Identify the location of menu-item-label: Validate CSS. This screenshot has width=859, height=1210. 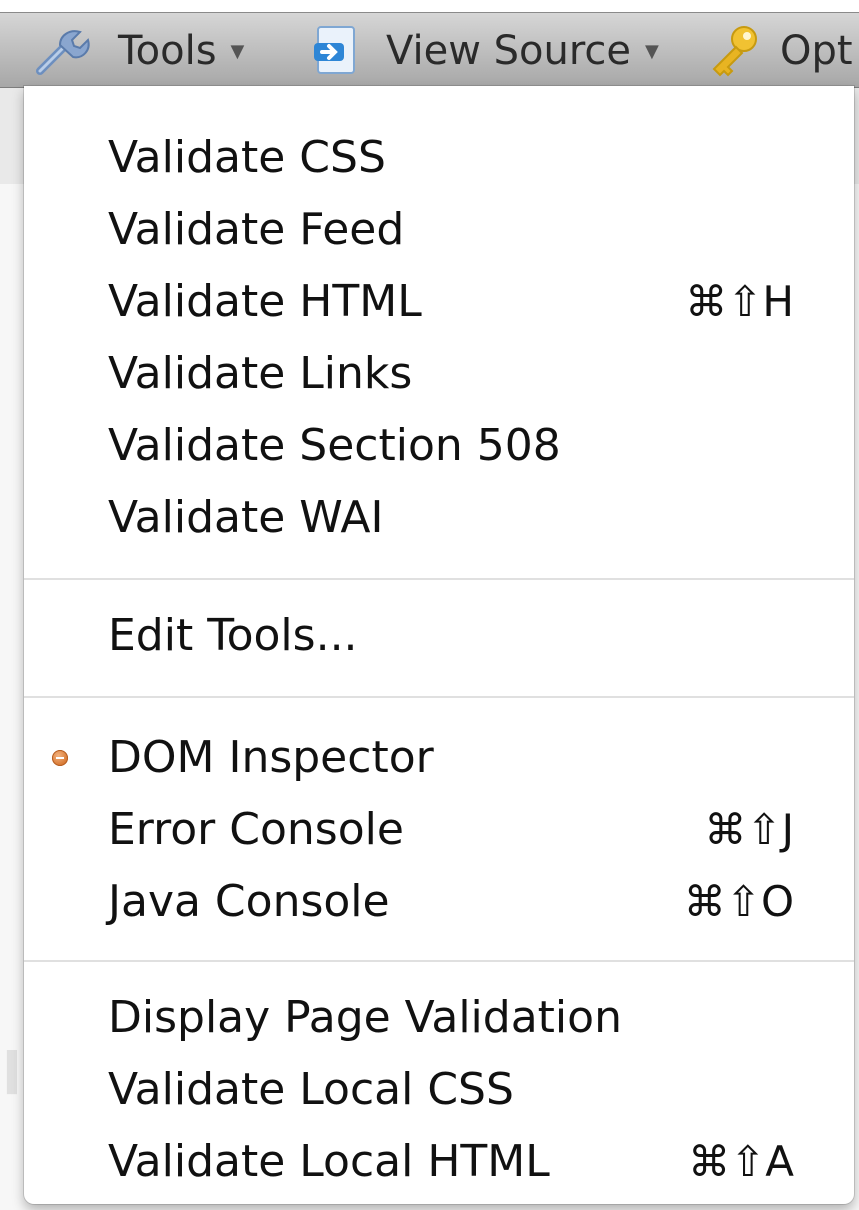
(247, 157).